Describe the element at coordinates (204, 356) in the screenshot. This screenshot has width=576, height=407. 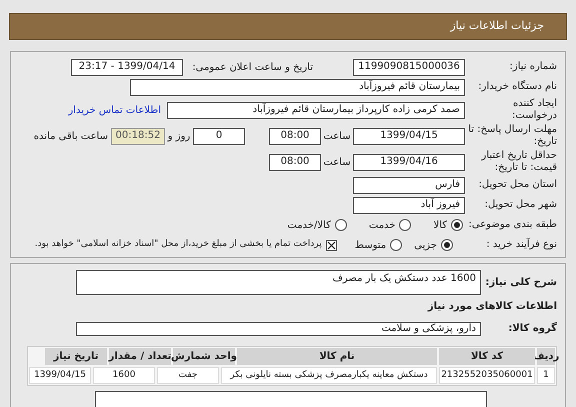
I see `column-header: واحد شمارش` at that location.